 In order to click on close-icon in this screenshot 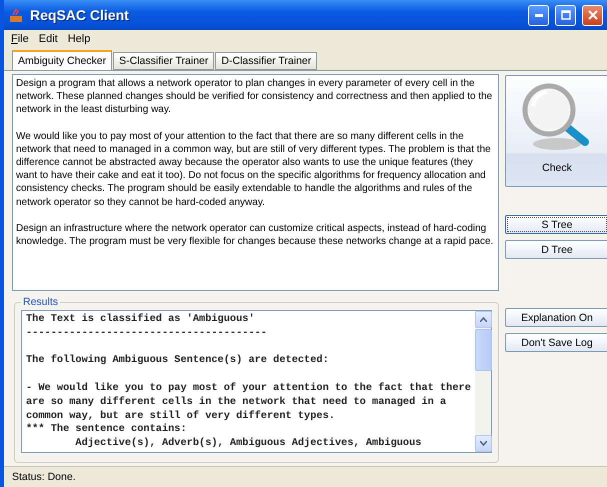, I will do `click(593, 15)`.